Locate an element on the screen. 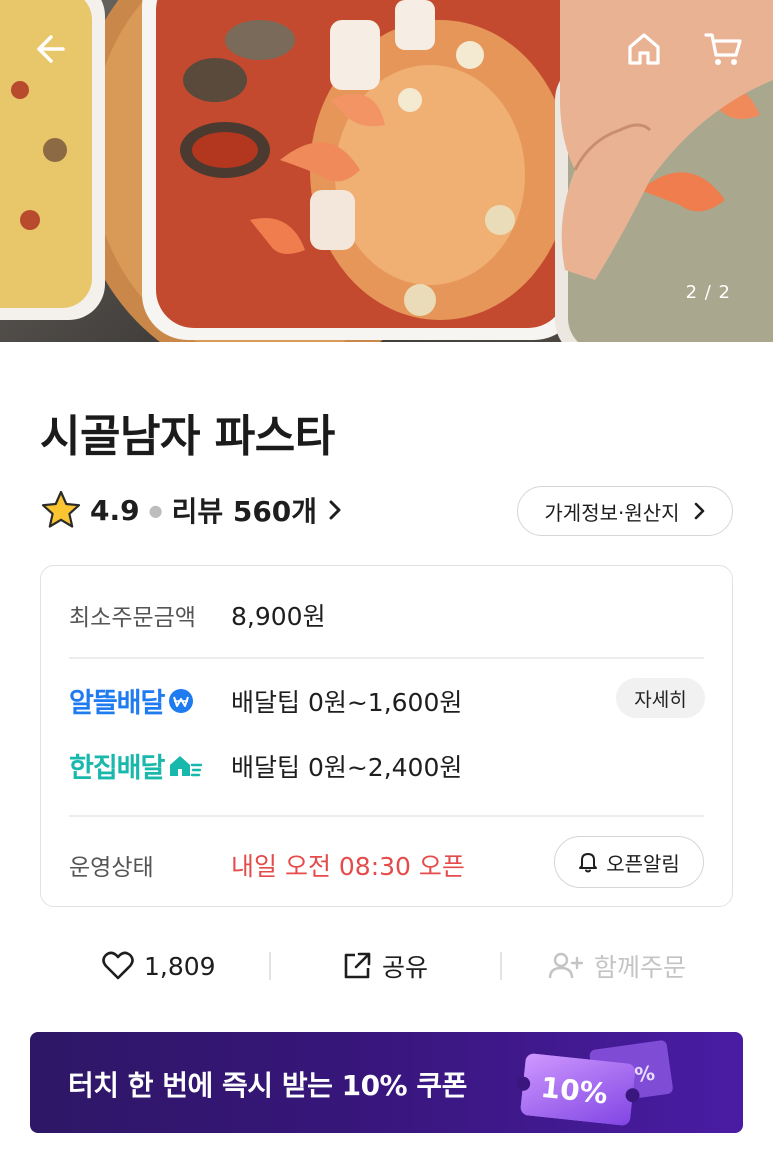  review-count: 리뷰 560개 is located at coordinates (244, 511).